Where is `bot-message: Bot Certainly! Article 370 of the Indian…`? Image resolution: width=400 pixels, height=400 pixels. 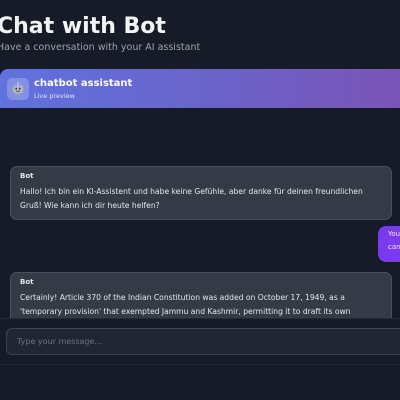
bot-message: Bot Certainly! Article 370 of the Indian… is located at coordinates (201, 295).